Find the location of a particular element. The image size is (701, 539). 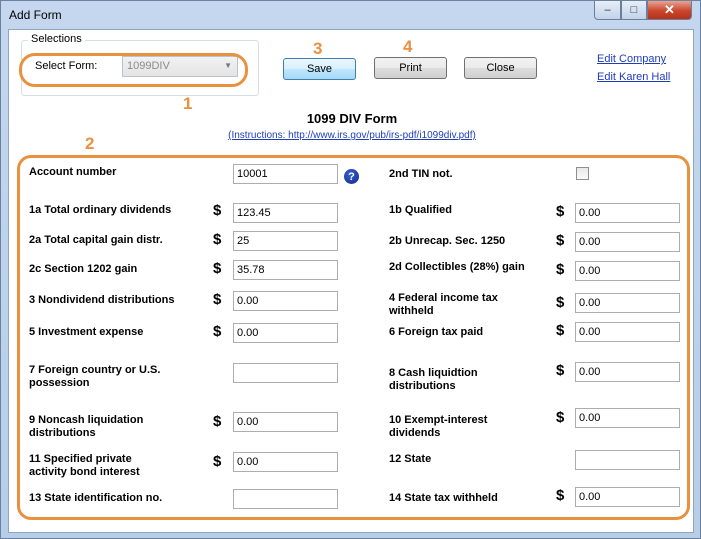

print-button: Print is located at coordinates (410, 68).